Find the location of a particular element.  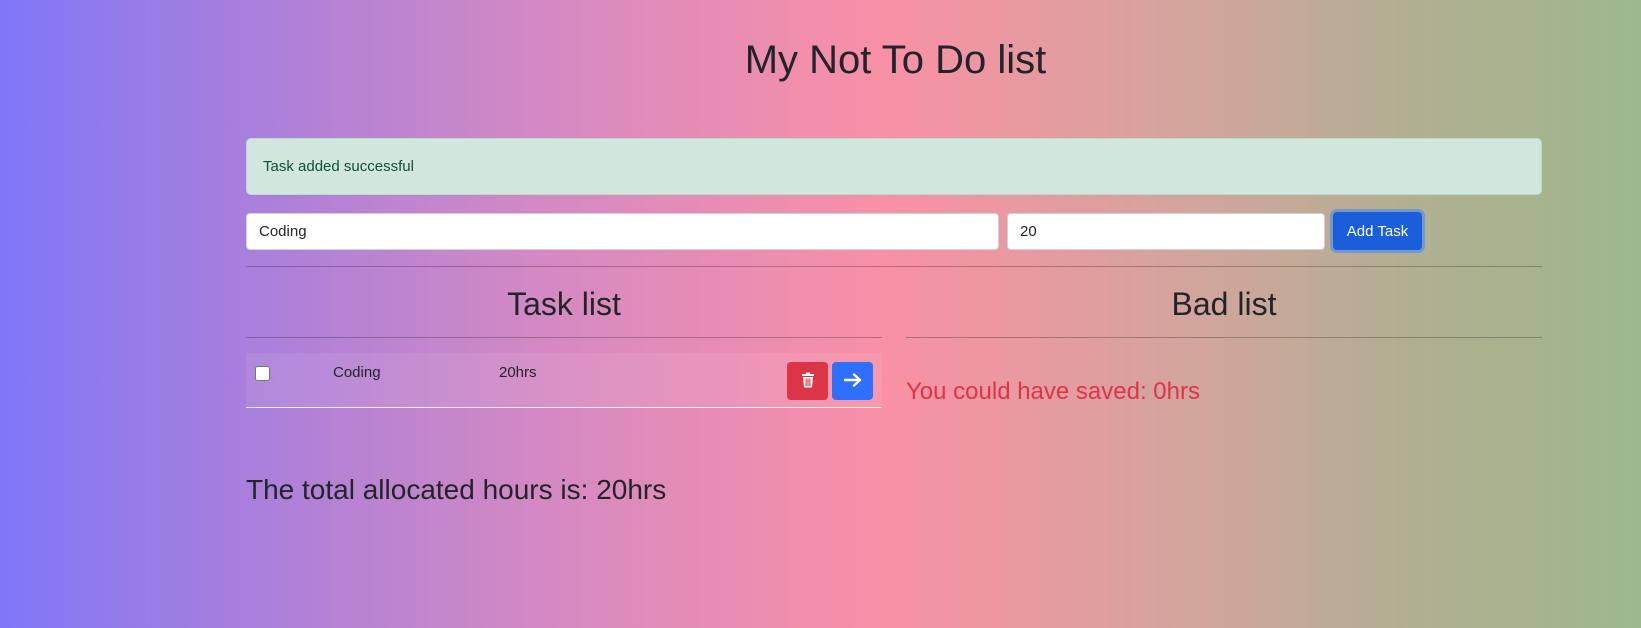

arrow-right-icon is located at coordinates (852, 381).